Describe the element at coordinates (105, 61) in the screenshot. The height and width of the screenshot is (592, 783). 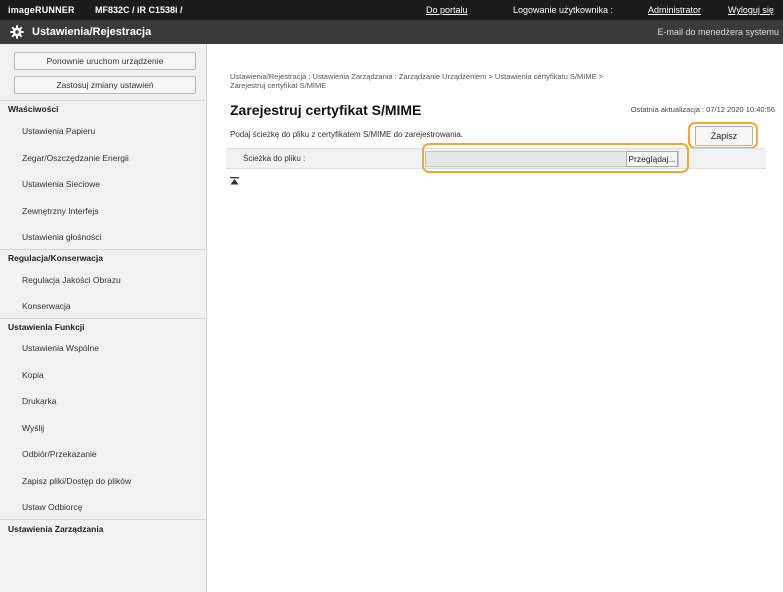
I see `restart-device-button: Ponownie uruchom urządzenie` at that location.